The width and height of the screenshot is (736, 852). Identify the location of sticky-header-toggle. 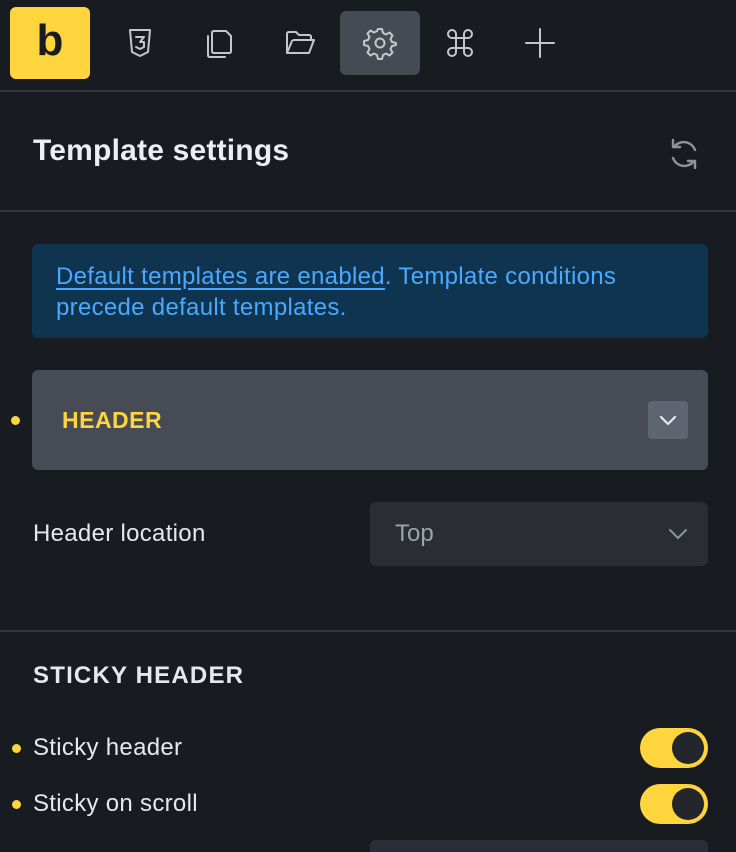
(674, 748).